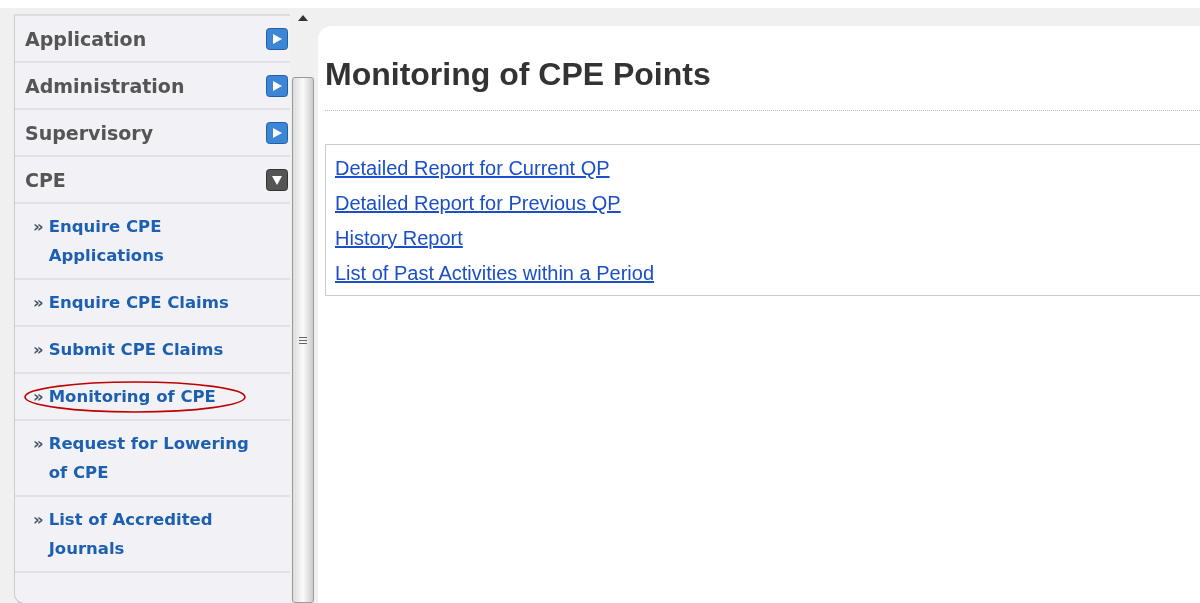  I want to click on menu-header-label: Administration, so click(105, 85).